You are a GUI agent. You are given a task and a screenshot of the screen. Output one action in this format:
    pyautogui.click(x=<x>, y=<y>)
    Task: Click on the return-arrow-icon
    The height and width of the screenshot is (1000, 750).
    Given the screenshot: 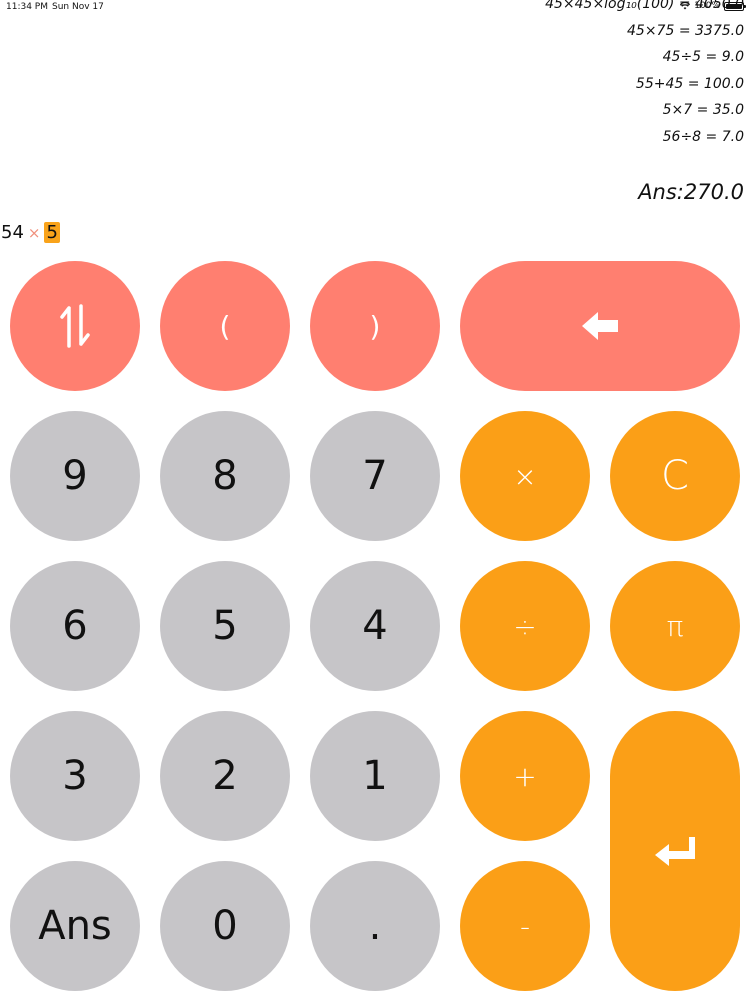 What is the action you would take?
    pyautogui.click(x=675, y=851)
    